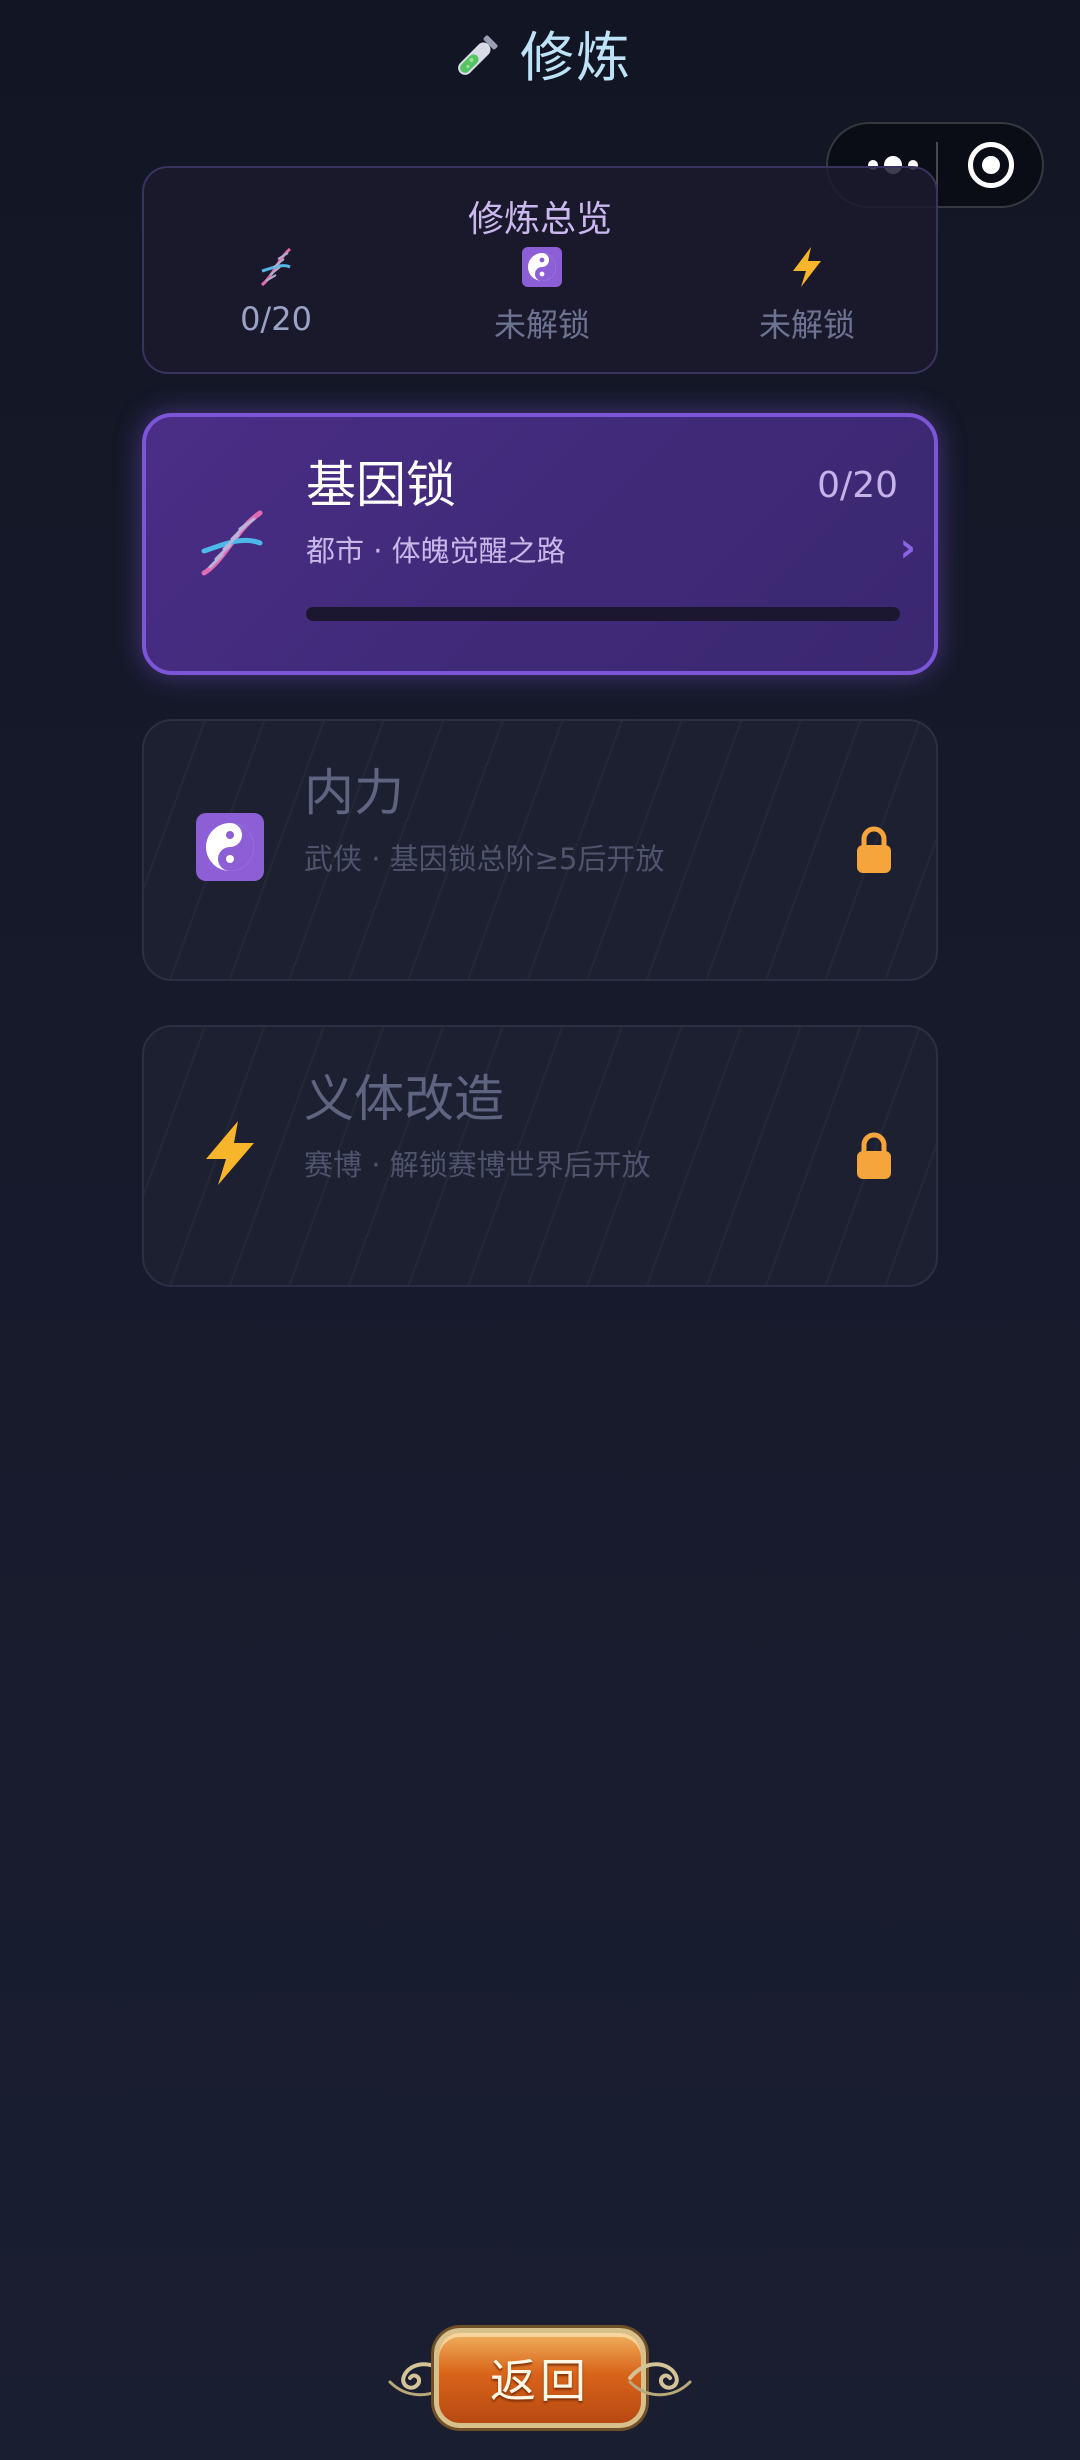 This screenshot has height=2460, width=1080. Describe the element at coordinates (478, 55) in the screenshot. I see `test-tube-icon` at that location.